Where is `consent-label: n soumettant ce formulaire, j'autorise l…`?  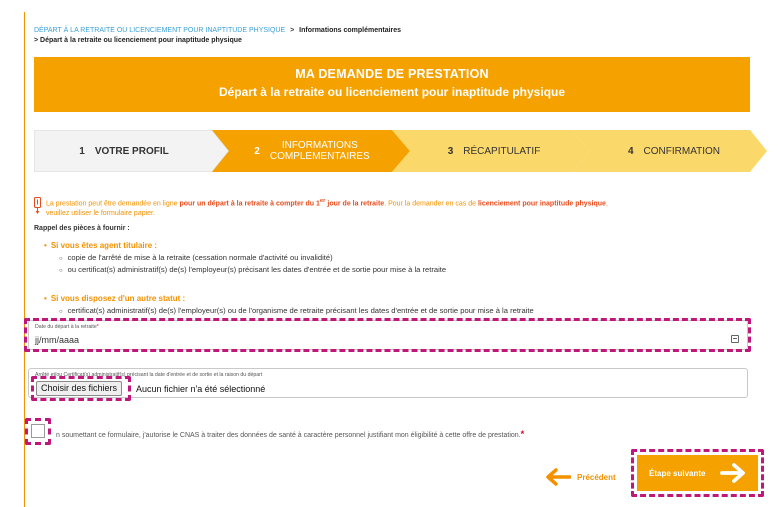
consent-label: n soumettant ce formulaire, j'autorise l… is located at coordinates (290, 434).